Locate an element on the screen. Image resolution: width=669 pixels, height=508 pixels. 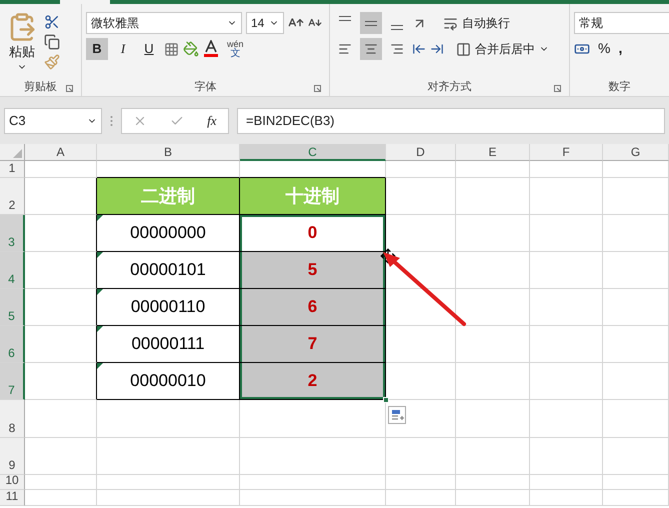
table-cell: 2 is located at coordinates (313, 381).